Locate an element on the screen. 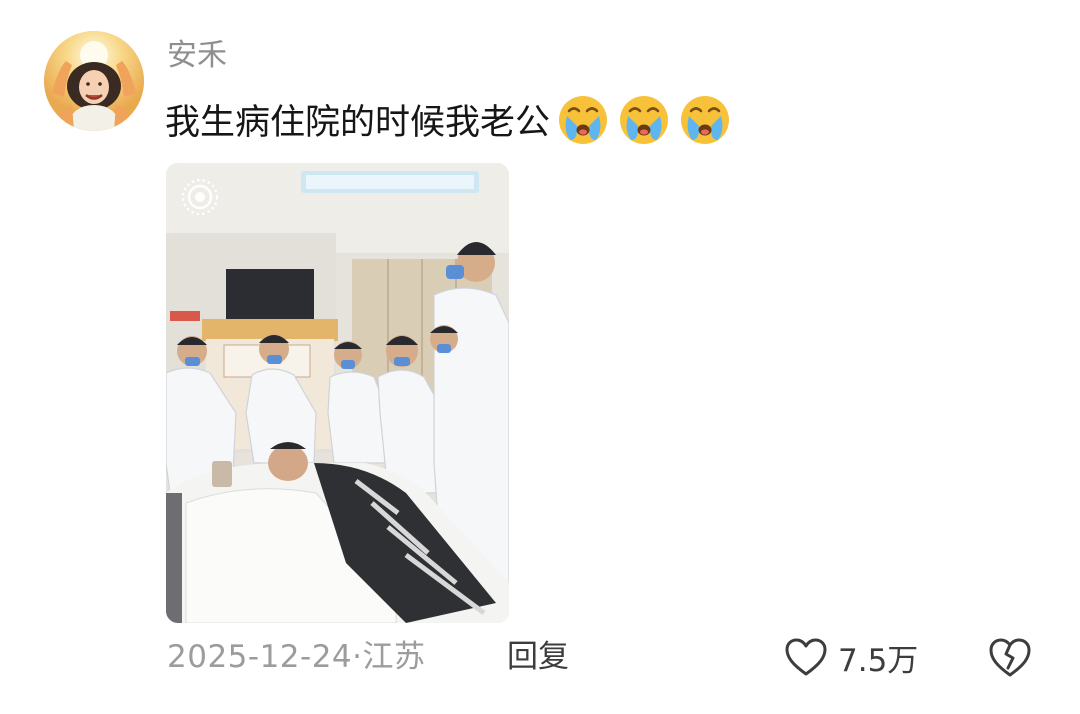 The image size is (1080, 714). like-count: 7.5万 is located at coordinates (878, 660).